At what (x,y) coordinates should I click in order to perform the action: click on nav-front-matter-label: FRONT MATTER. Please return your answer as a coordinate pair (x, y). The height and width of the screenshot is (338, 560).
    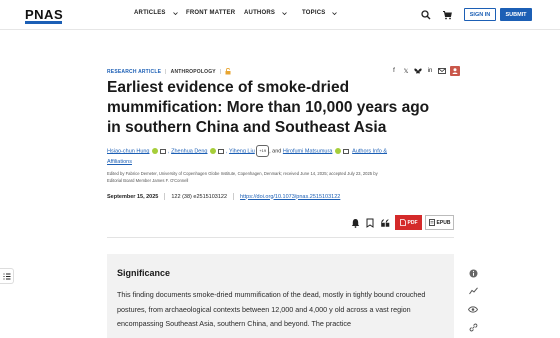
    Looking at the image, I should click on (211, 13).